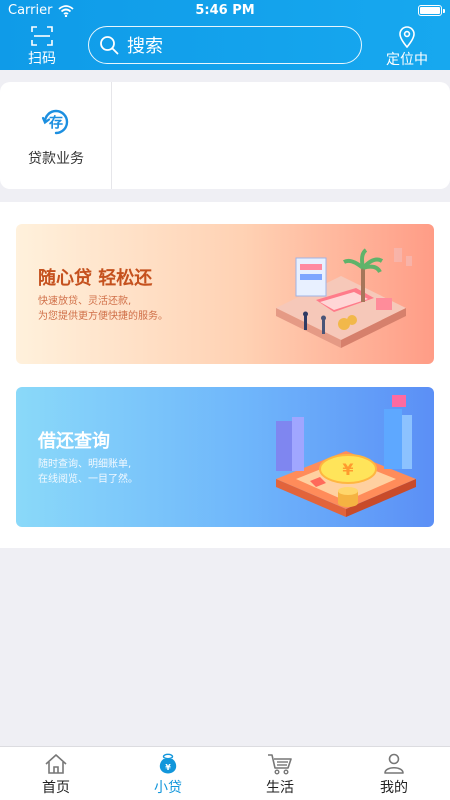  Describe the element at coordinates (225, 135) in the screenshot. I see `service-card: 存 贷款业务` at that location.